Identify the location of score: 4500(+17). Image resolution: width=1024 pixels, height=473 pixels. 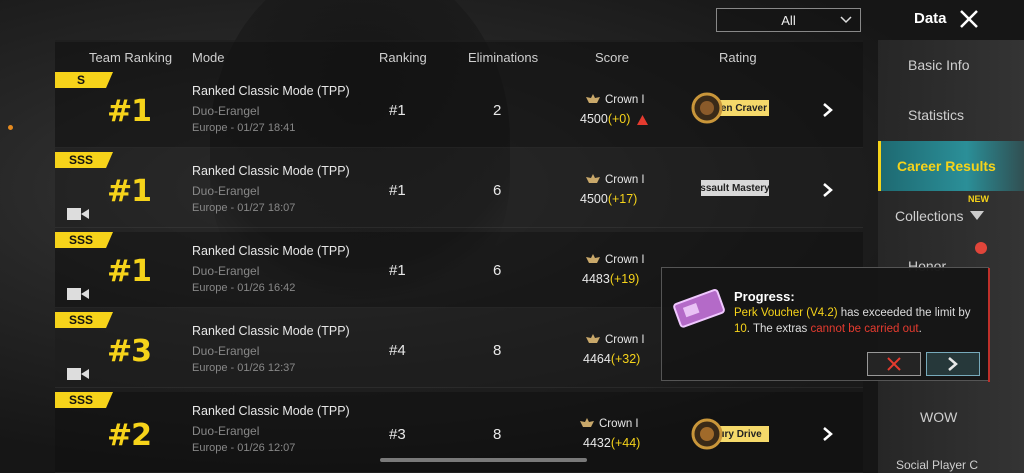
(608, 199).